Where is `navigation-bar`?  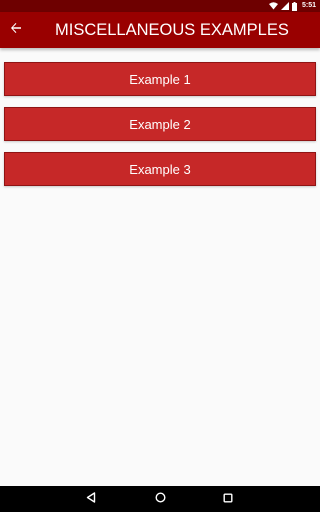
navigation-bar is located at coordinates (160, 499).